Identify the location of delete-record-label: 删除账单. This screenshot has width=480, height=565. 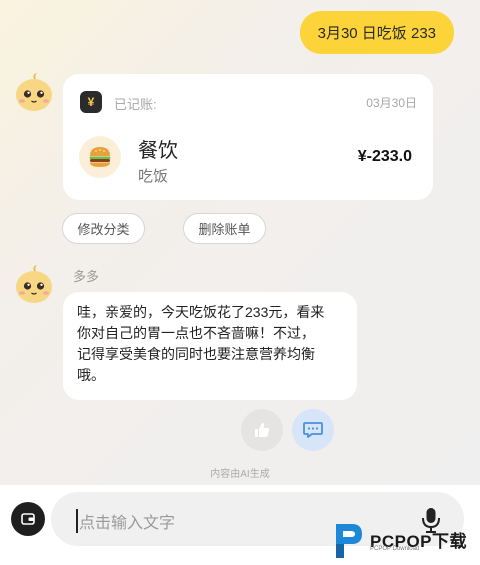
(224, 229).